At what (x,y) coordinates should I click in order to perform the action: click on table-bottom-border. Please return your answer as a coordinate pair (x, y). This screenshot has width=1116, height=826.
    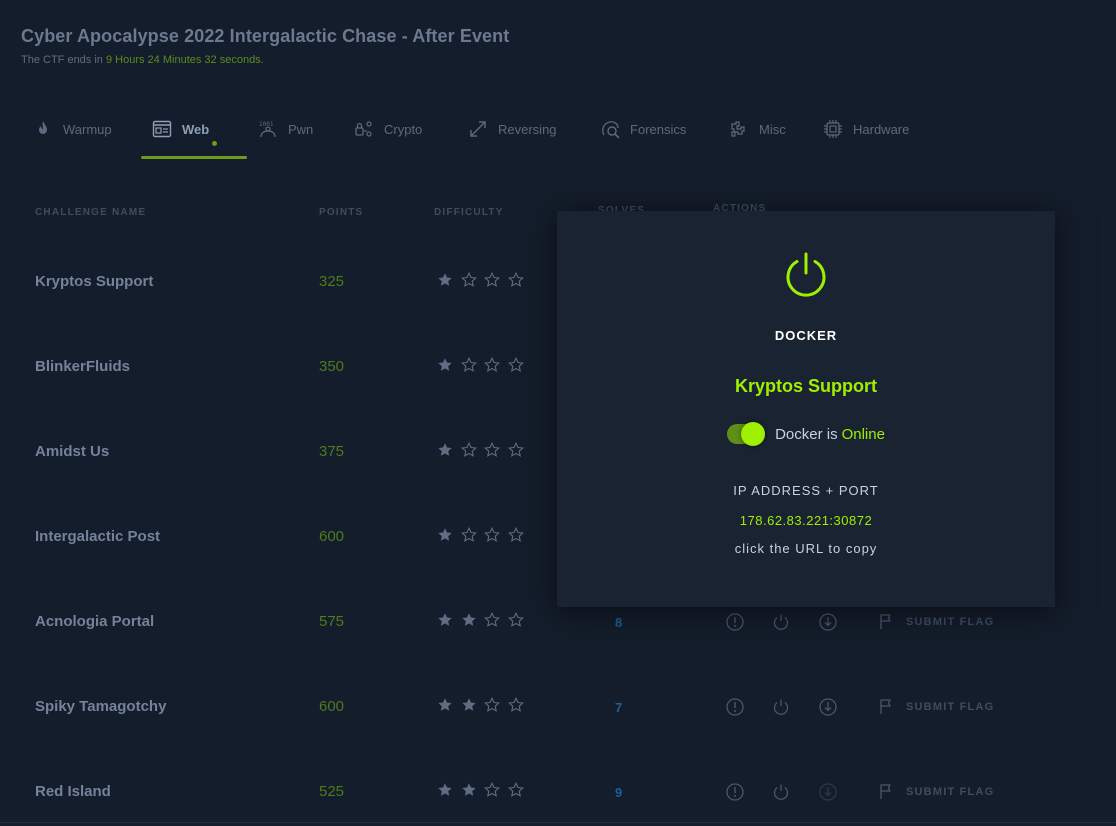
    Looking at the image, I should click on (558, 822).